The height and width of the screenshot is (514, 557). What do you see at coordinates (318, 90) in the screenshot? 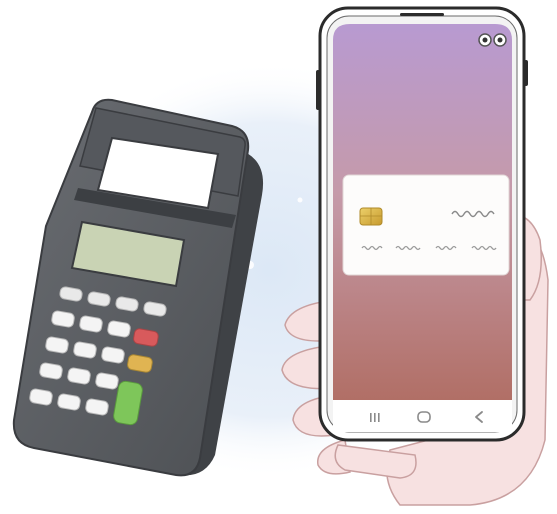
I see `side-button-left` at bounding box center [318, 90].